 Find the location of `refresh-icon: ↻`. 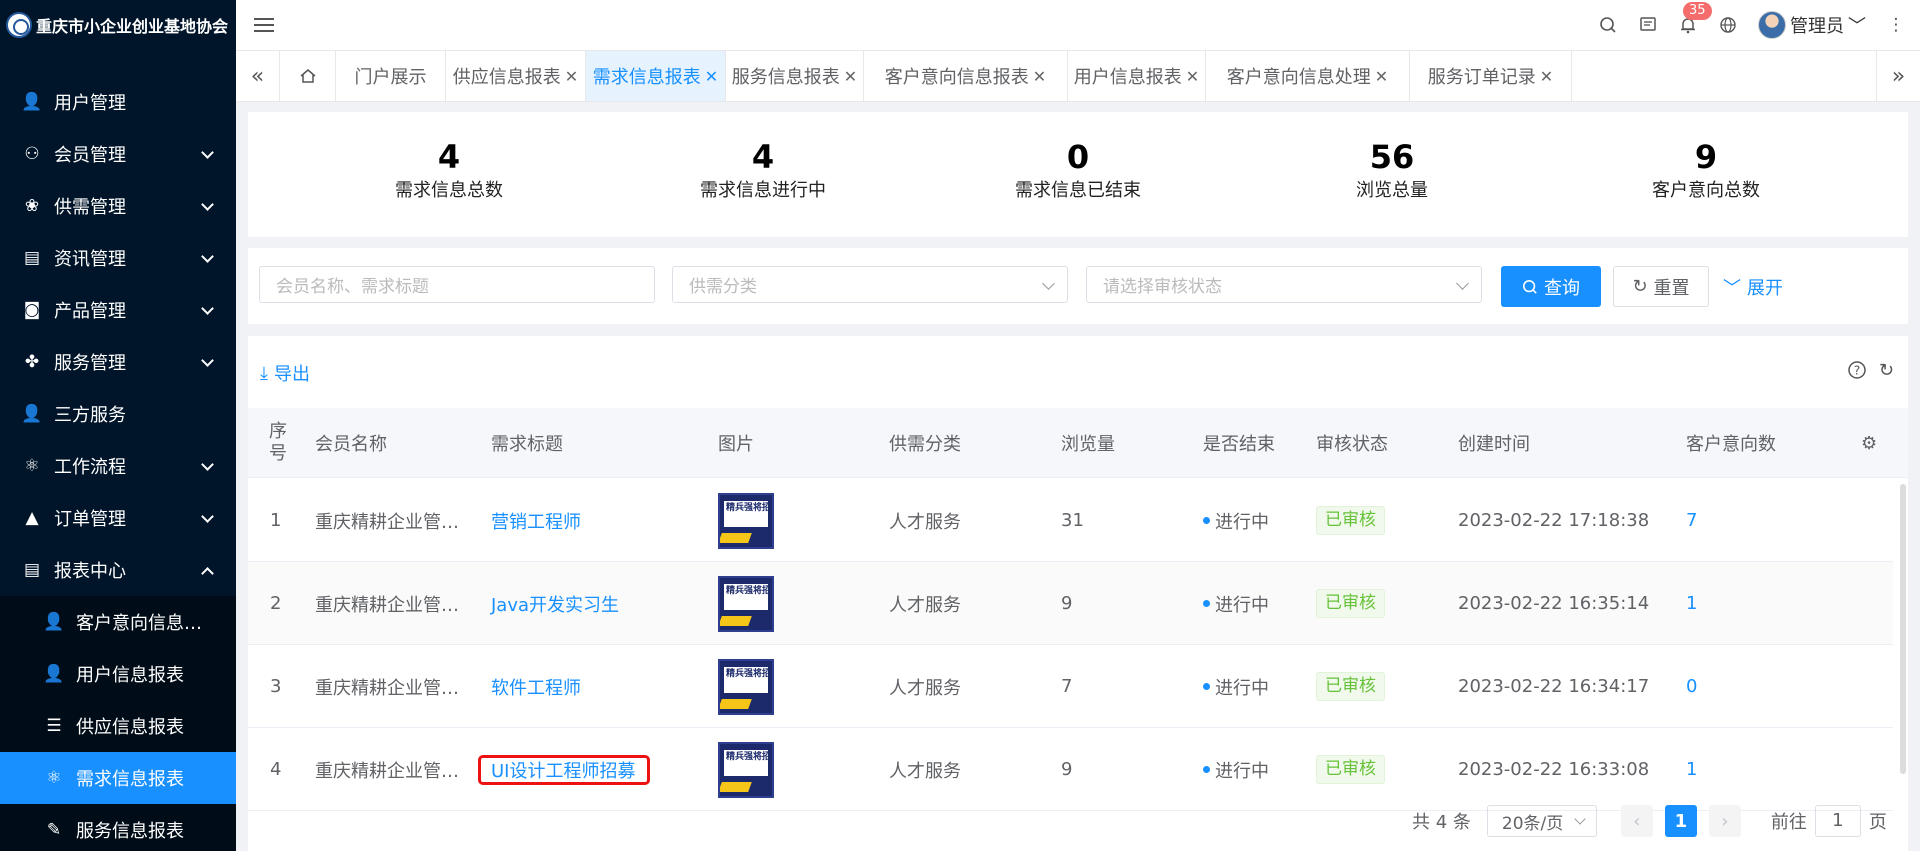

refresh-icon: ↻ is located at coordinates (1886, 370).